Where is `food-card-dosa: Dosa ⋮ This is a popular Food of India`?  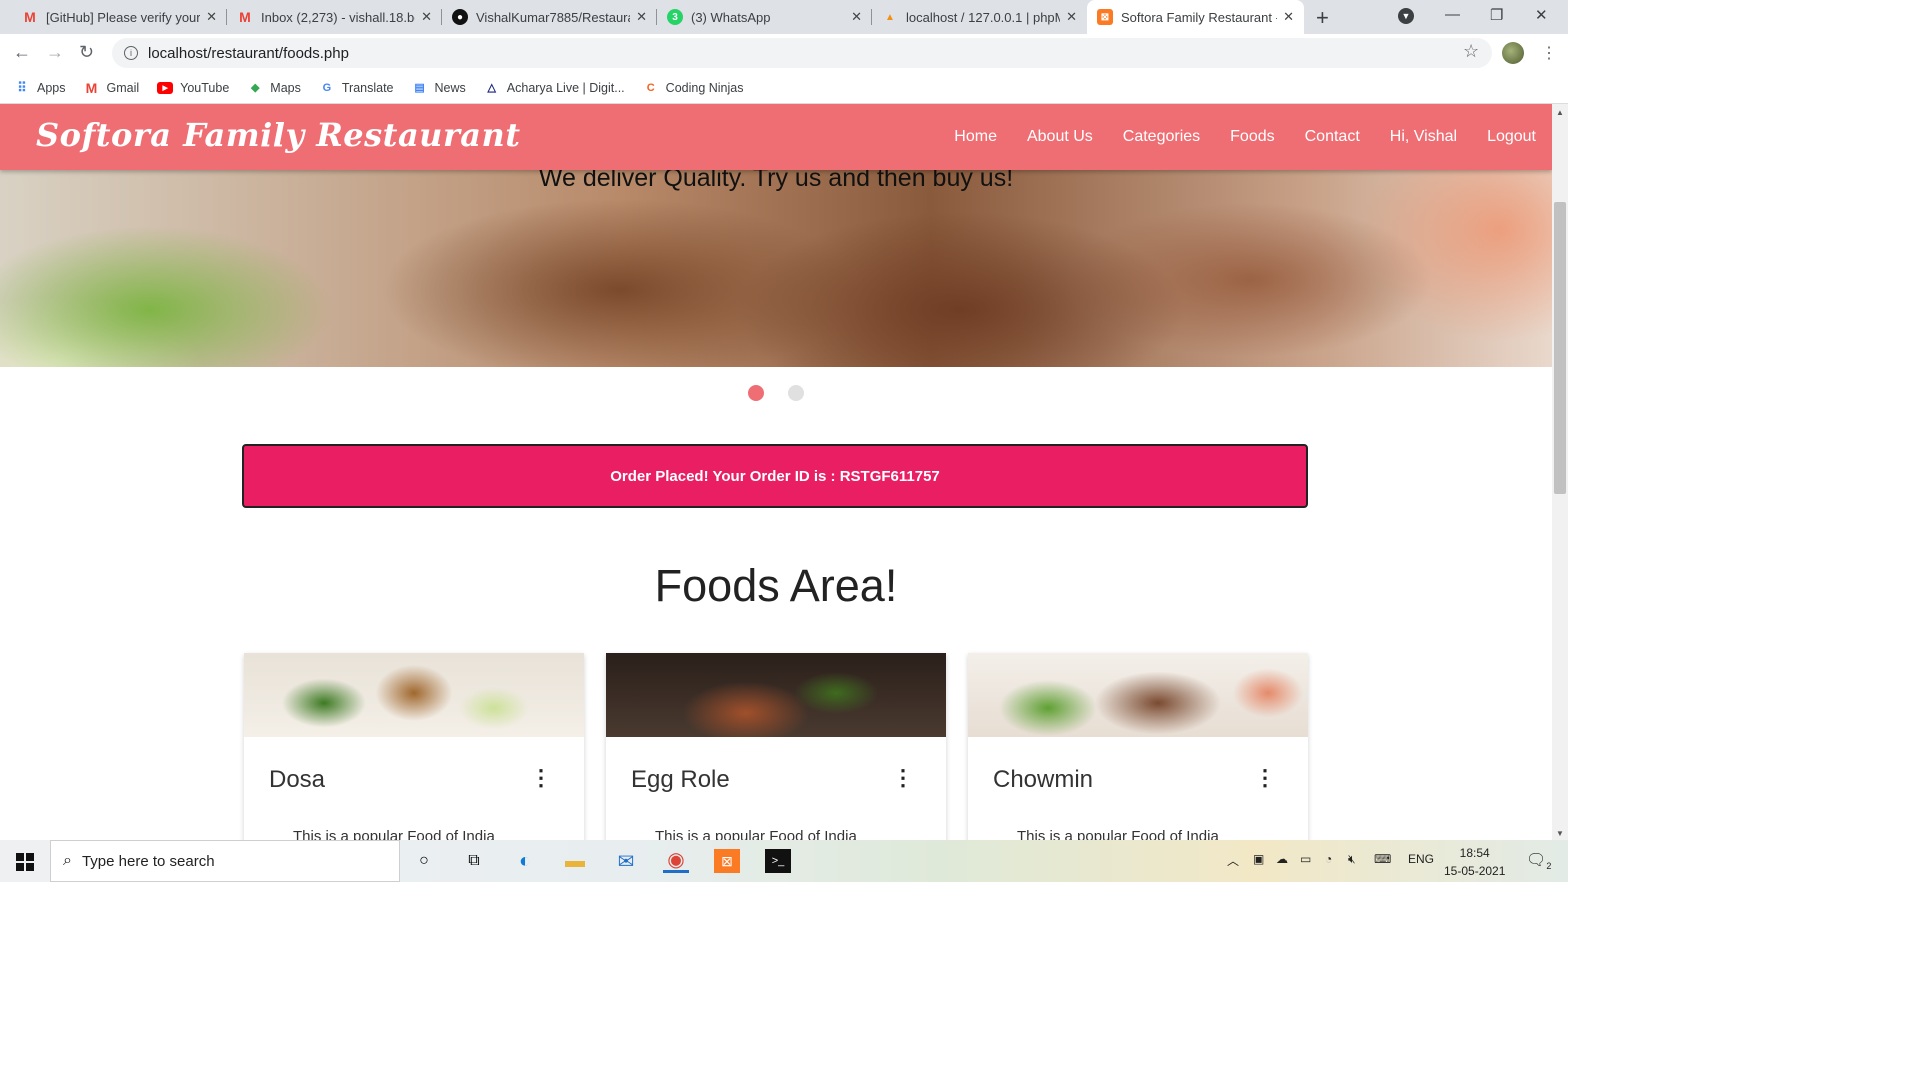 food-card-dosa: Dosa ⋮ This is a popular Food of India is located at coordinates (414, 746).